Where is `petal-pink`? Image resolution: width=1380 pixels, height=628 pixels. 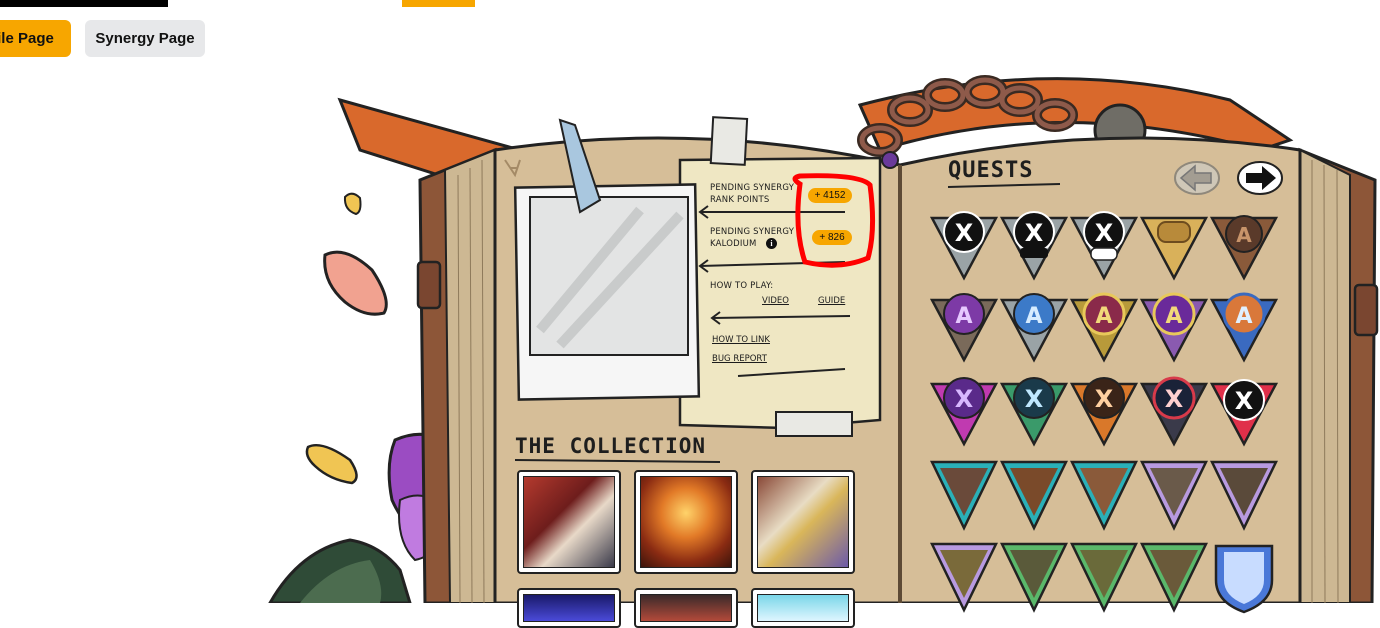
petal-pink is located at coordinates (355, 283).